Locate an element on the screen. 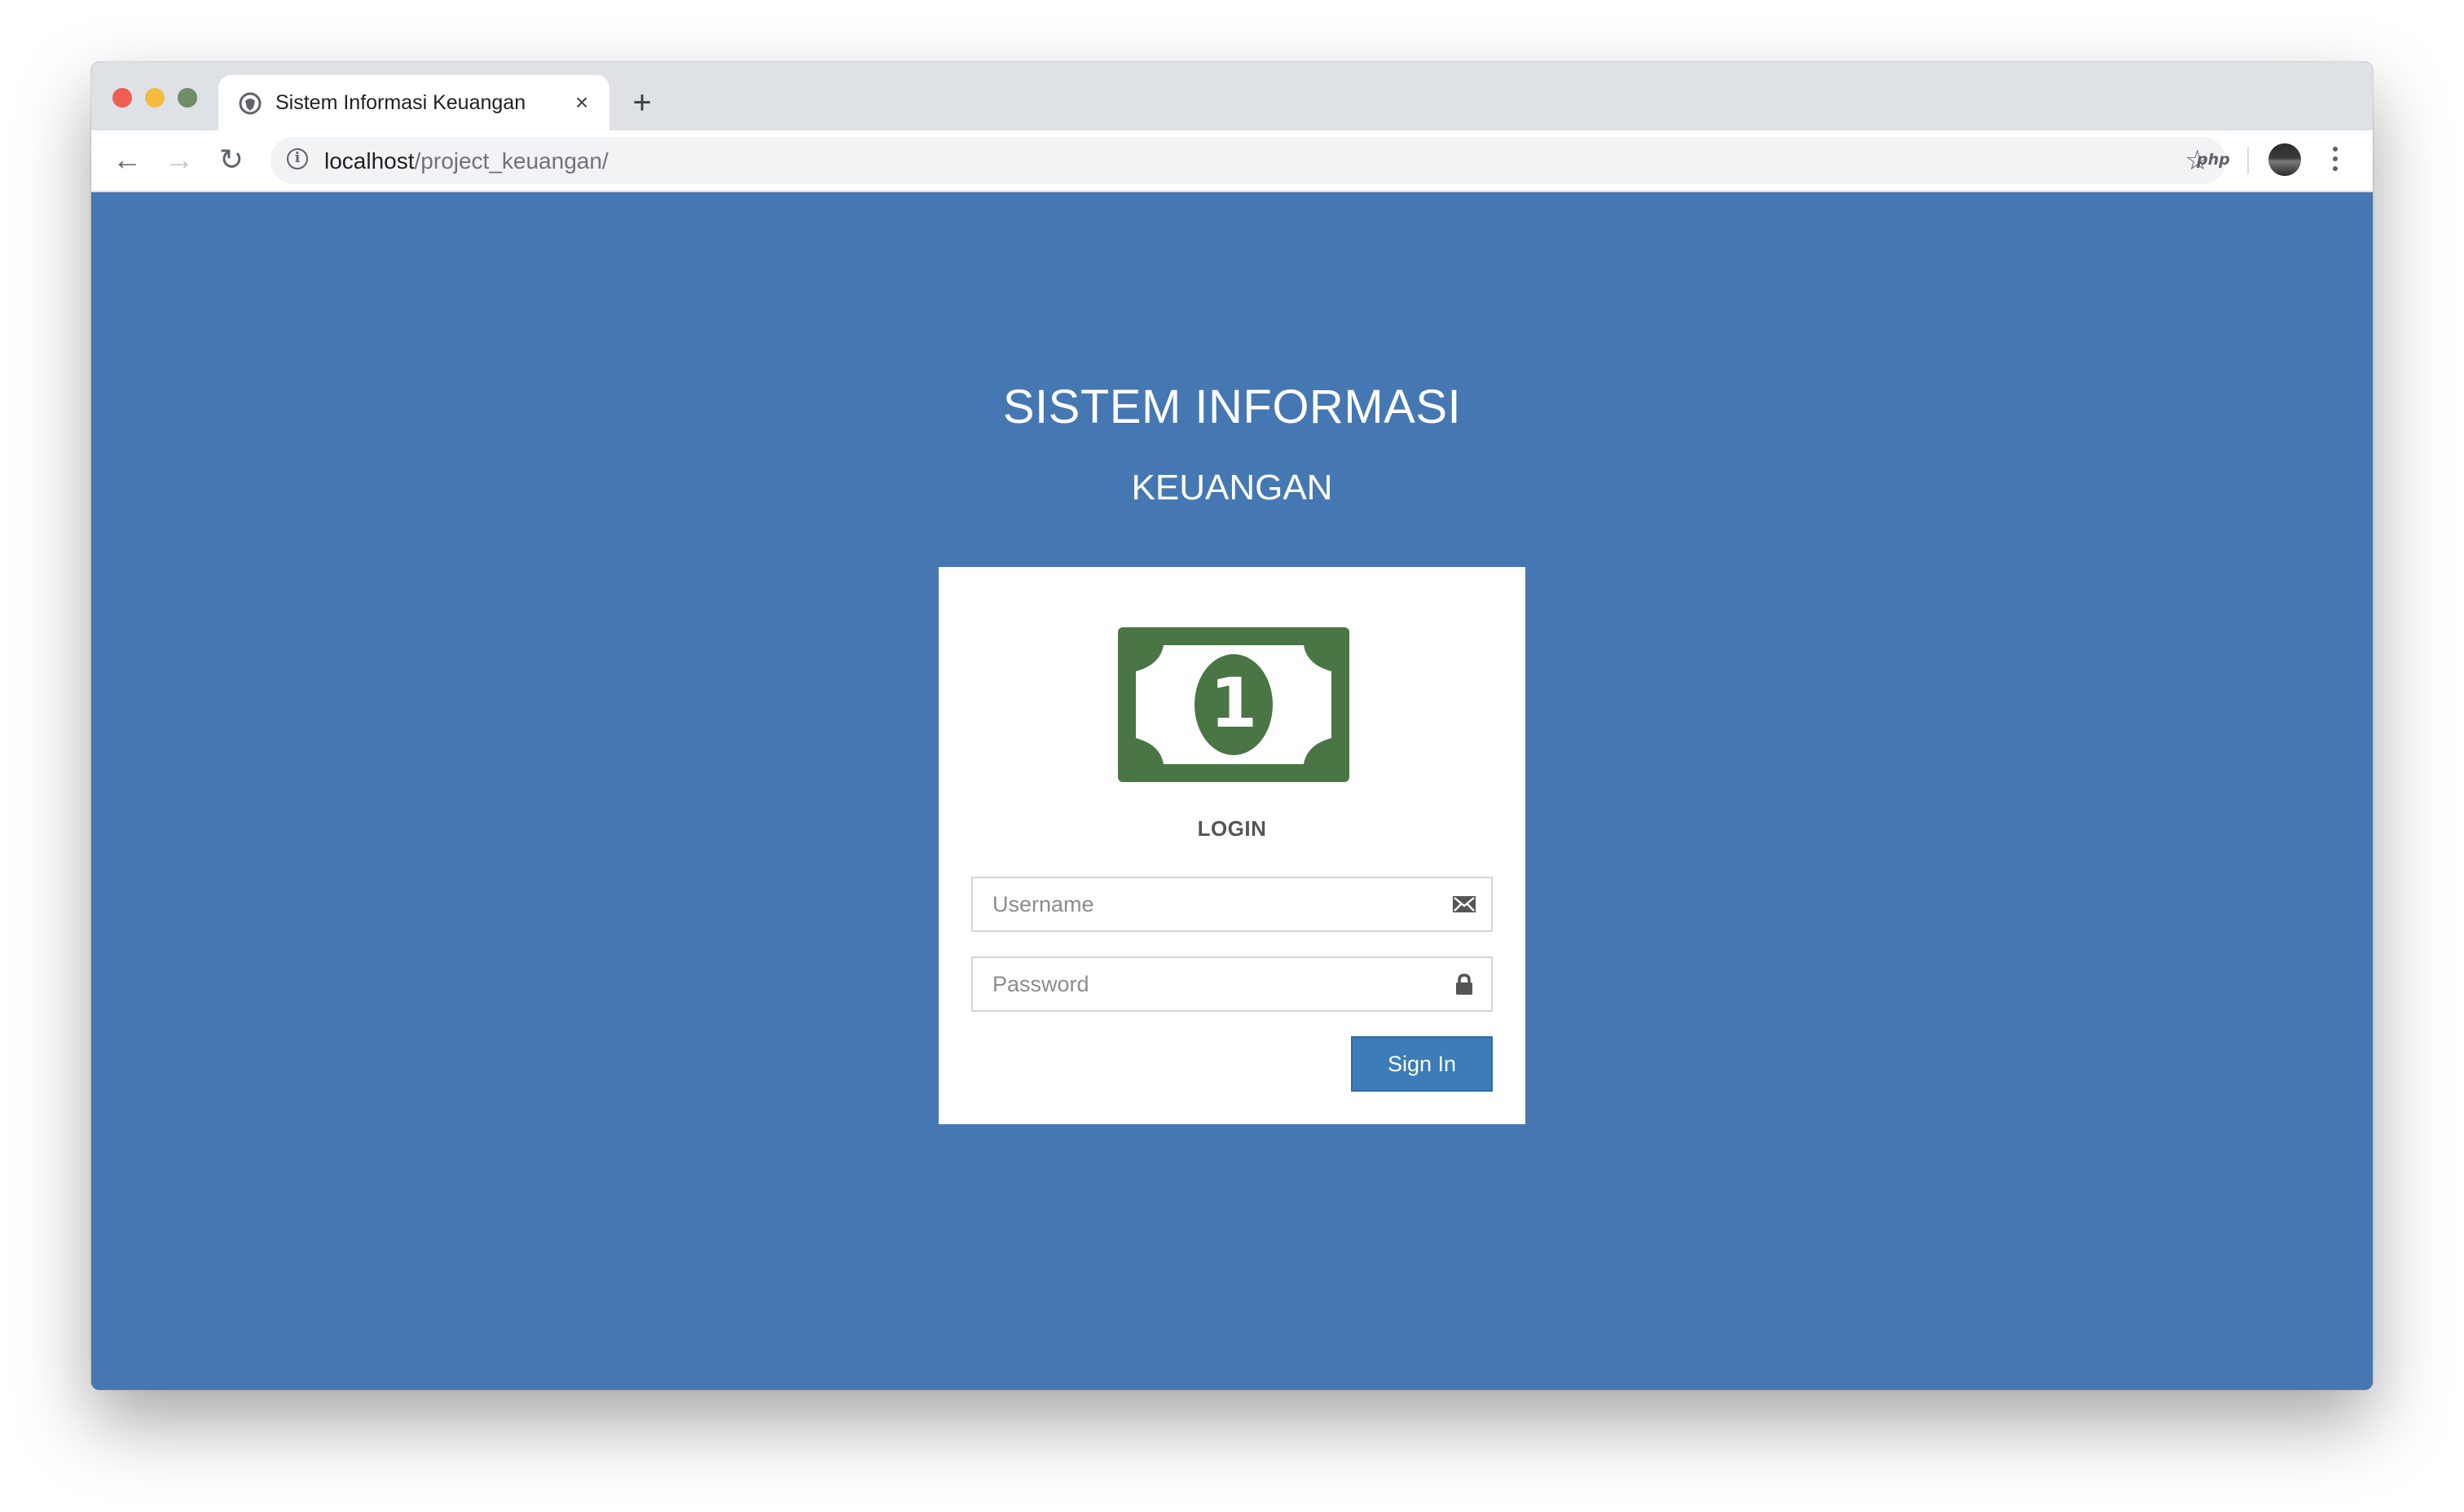 The image size is (2464, 1512). back-button: ← is located at coordinates (127, 159).